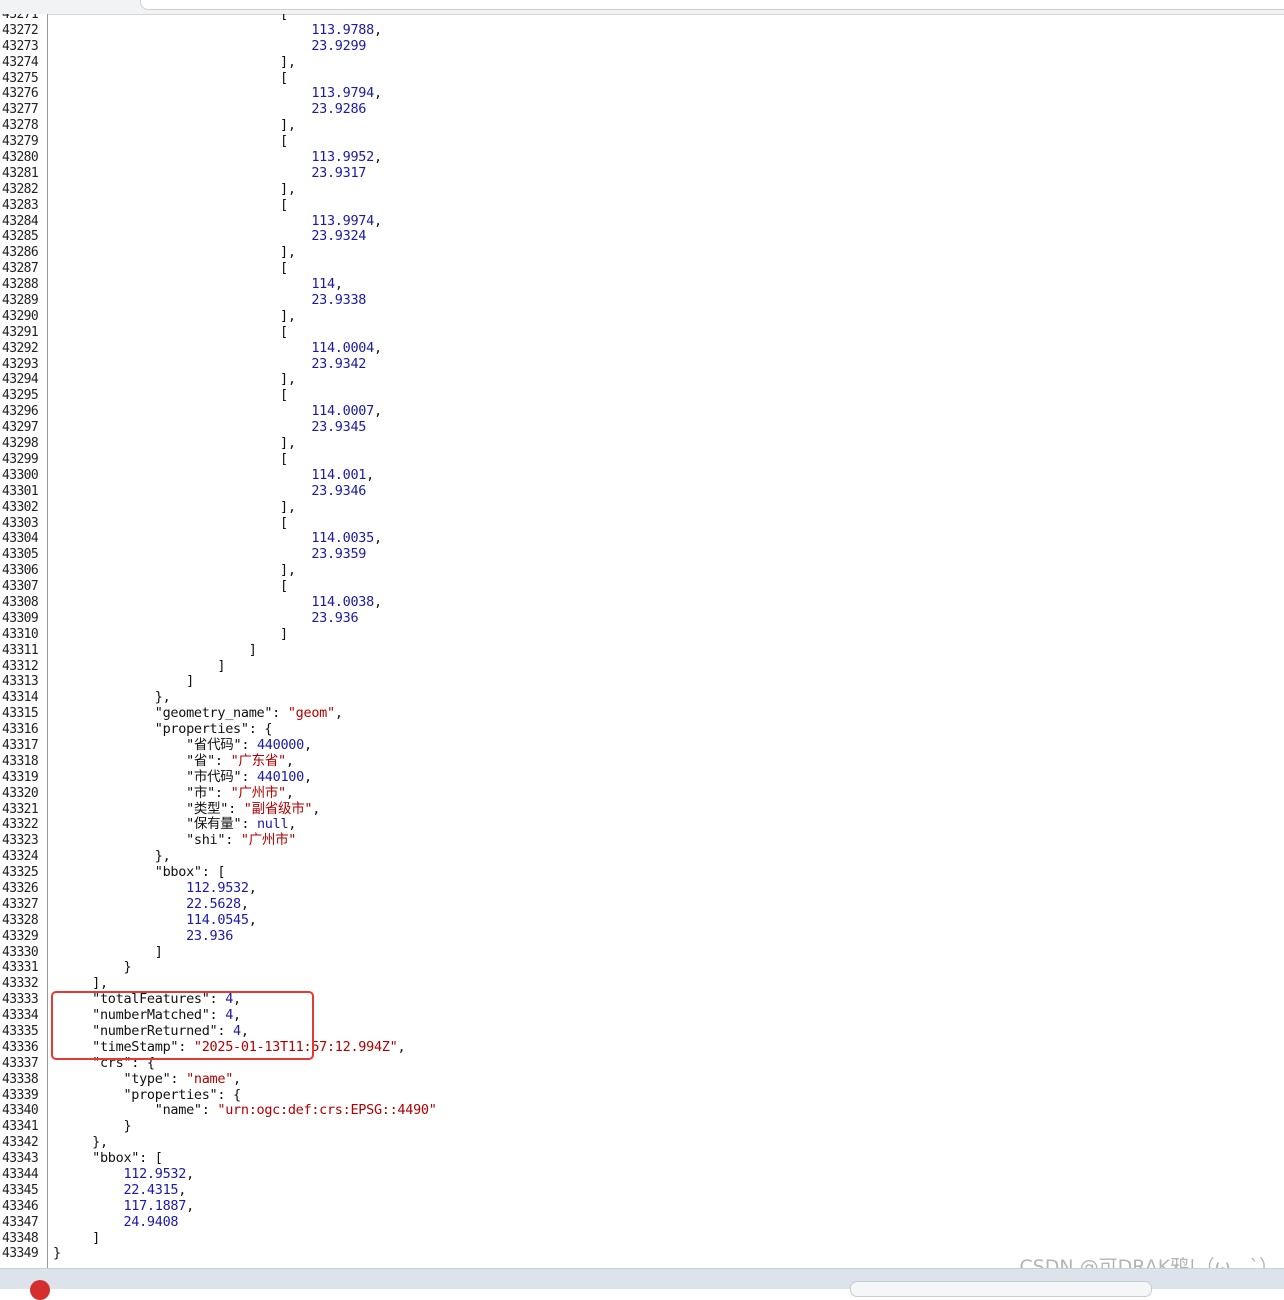 The image size is (1284, 1300). Describe the element at coordinates (20, 761) in the screenshot. I see `line-number: 43318` at that location.